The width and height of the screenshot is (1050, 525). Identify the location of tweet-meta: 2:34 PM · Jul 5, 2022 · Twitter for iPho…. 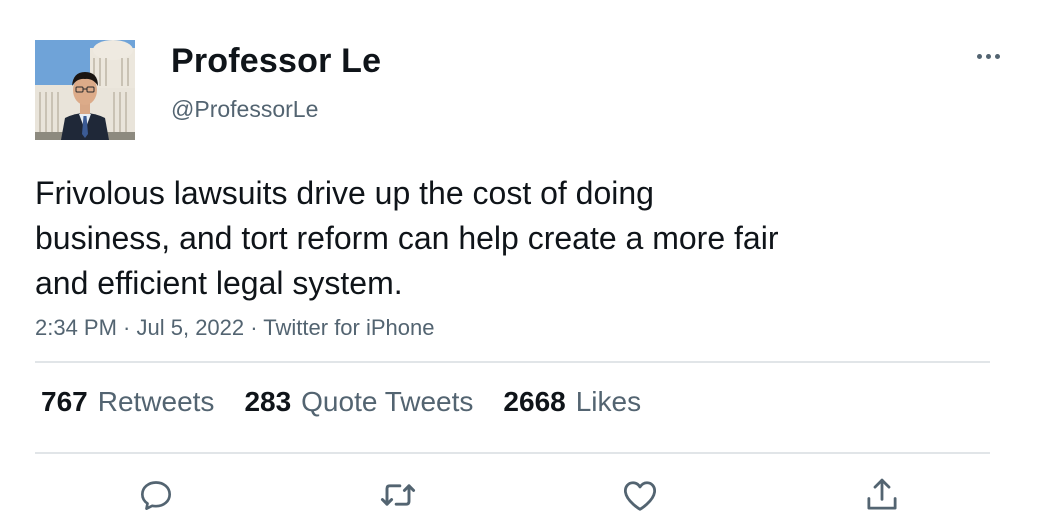
(234, 328).